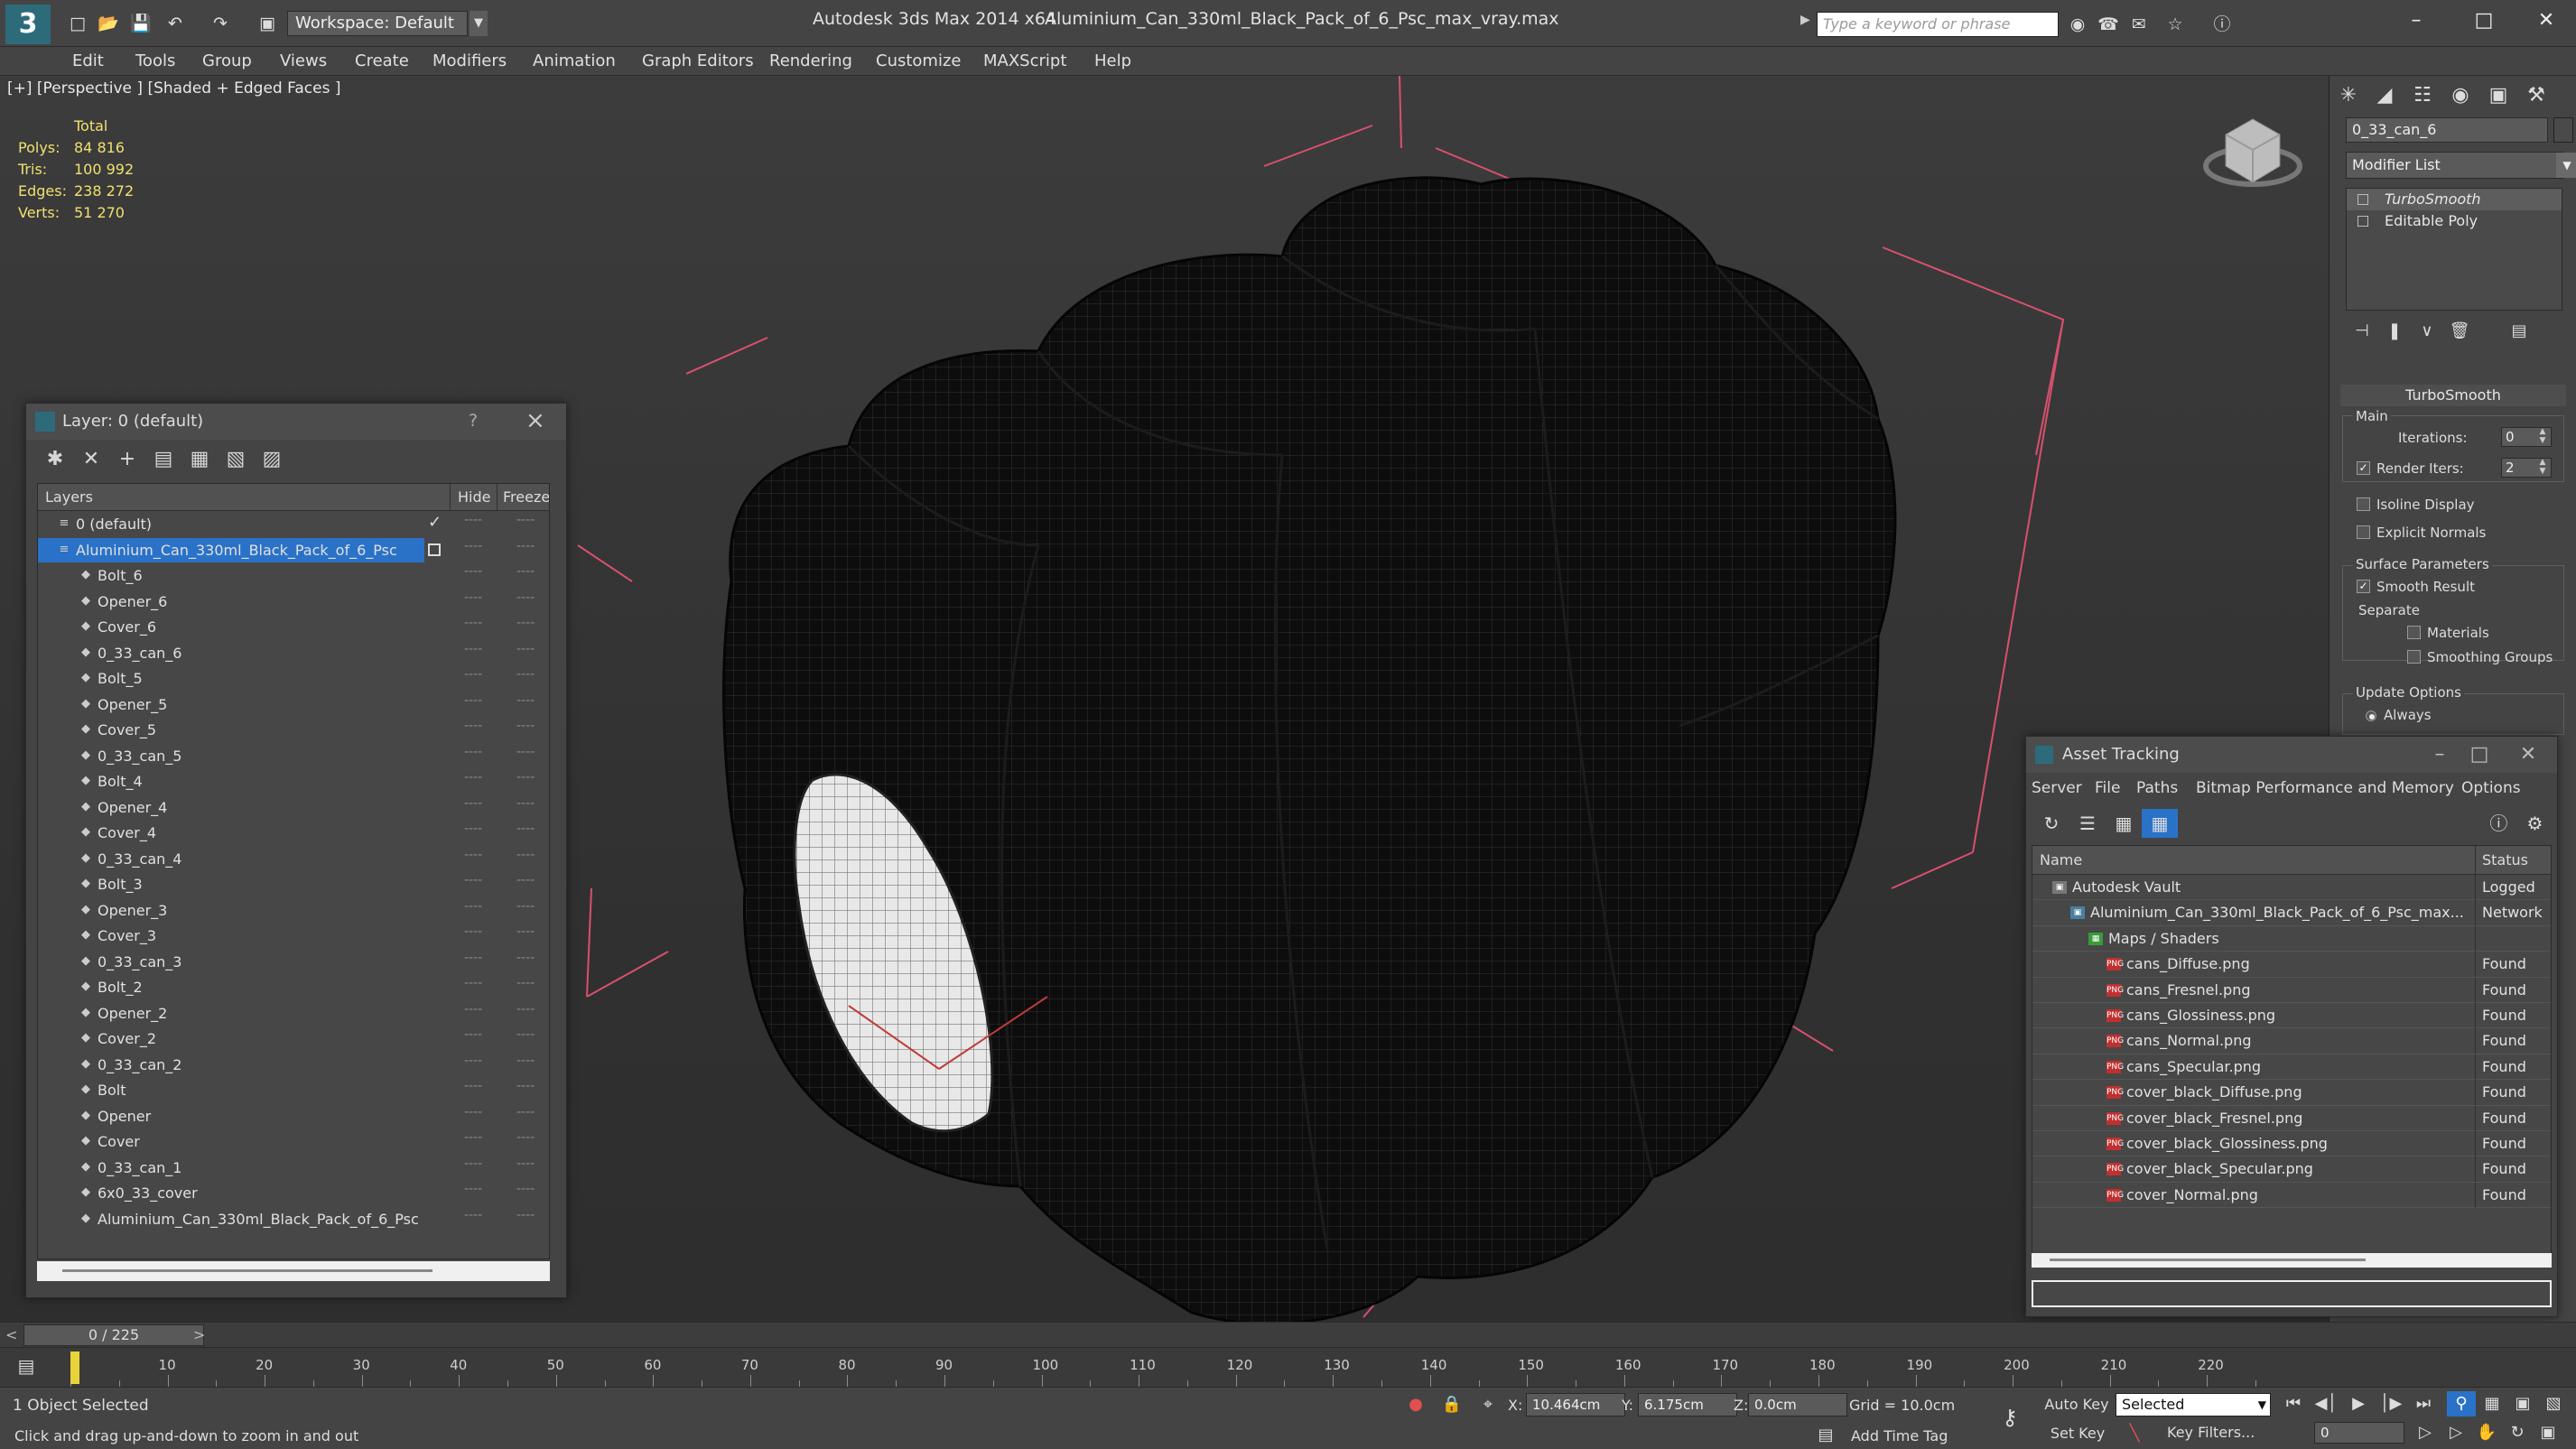  I want to click on layer-name-cell: ◆ Opener_3, so click(231, 910).